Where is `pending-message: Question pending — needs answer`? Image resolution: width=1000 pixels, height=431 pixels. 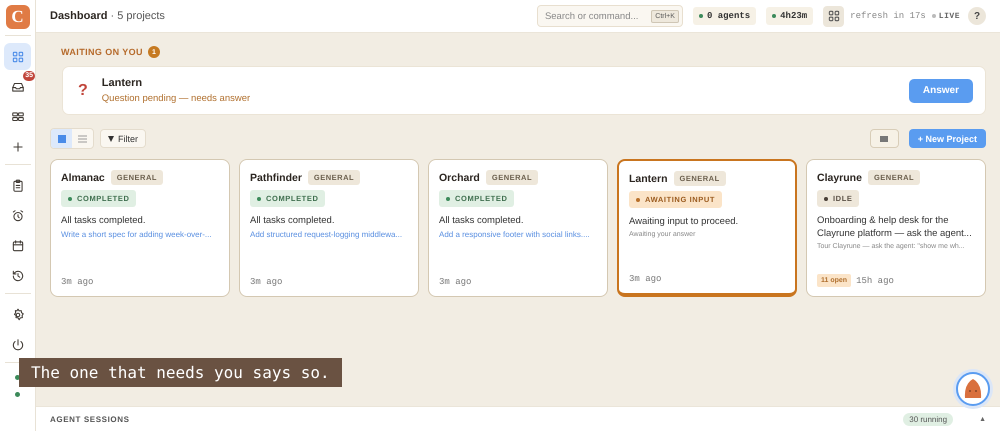 pending-message: Question pending — needs answer is located at coordinates (177, 98).